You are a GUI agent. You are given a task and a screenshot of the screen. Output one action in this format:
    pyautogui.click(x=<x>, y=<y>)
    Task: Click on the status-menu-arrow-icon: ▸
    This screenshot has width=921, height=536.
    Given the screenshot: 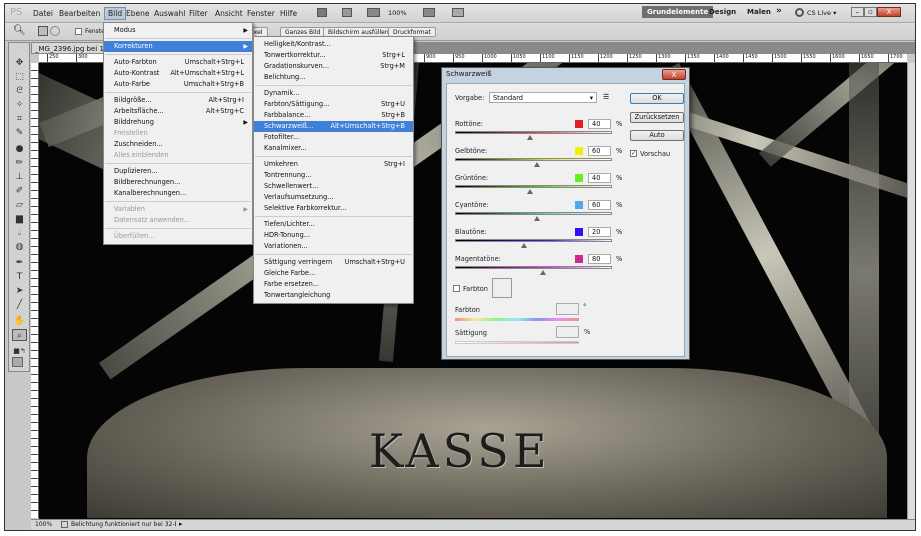 What is the action you would take?
    pyautogui.click(x=181, y=524)
    